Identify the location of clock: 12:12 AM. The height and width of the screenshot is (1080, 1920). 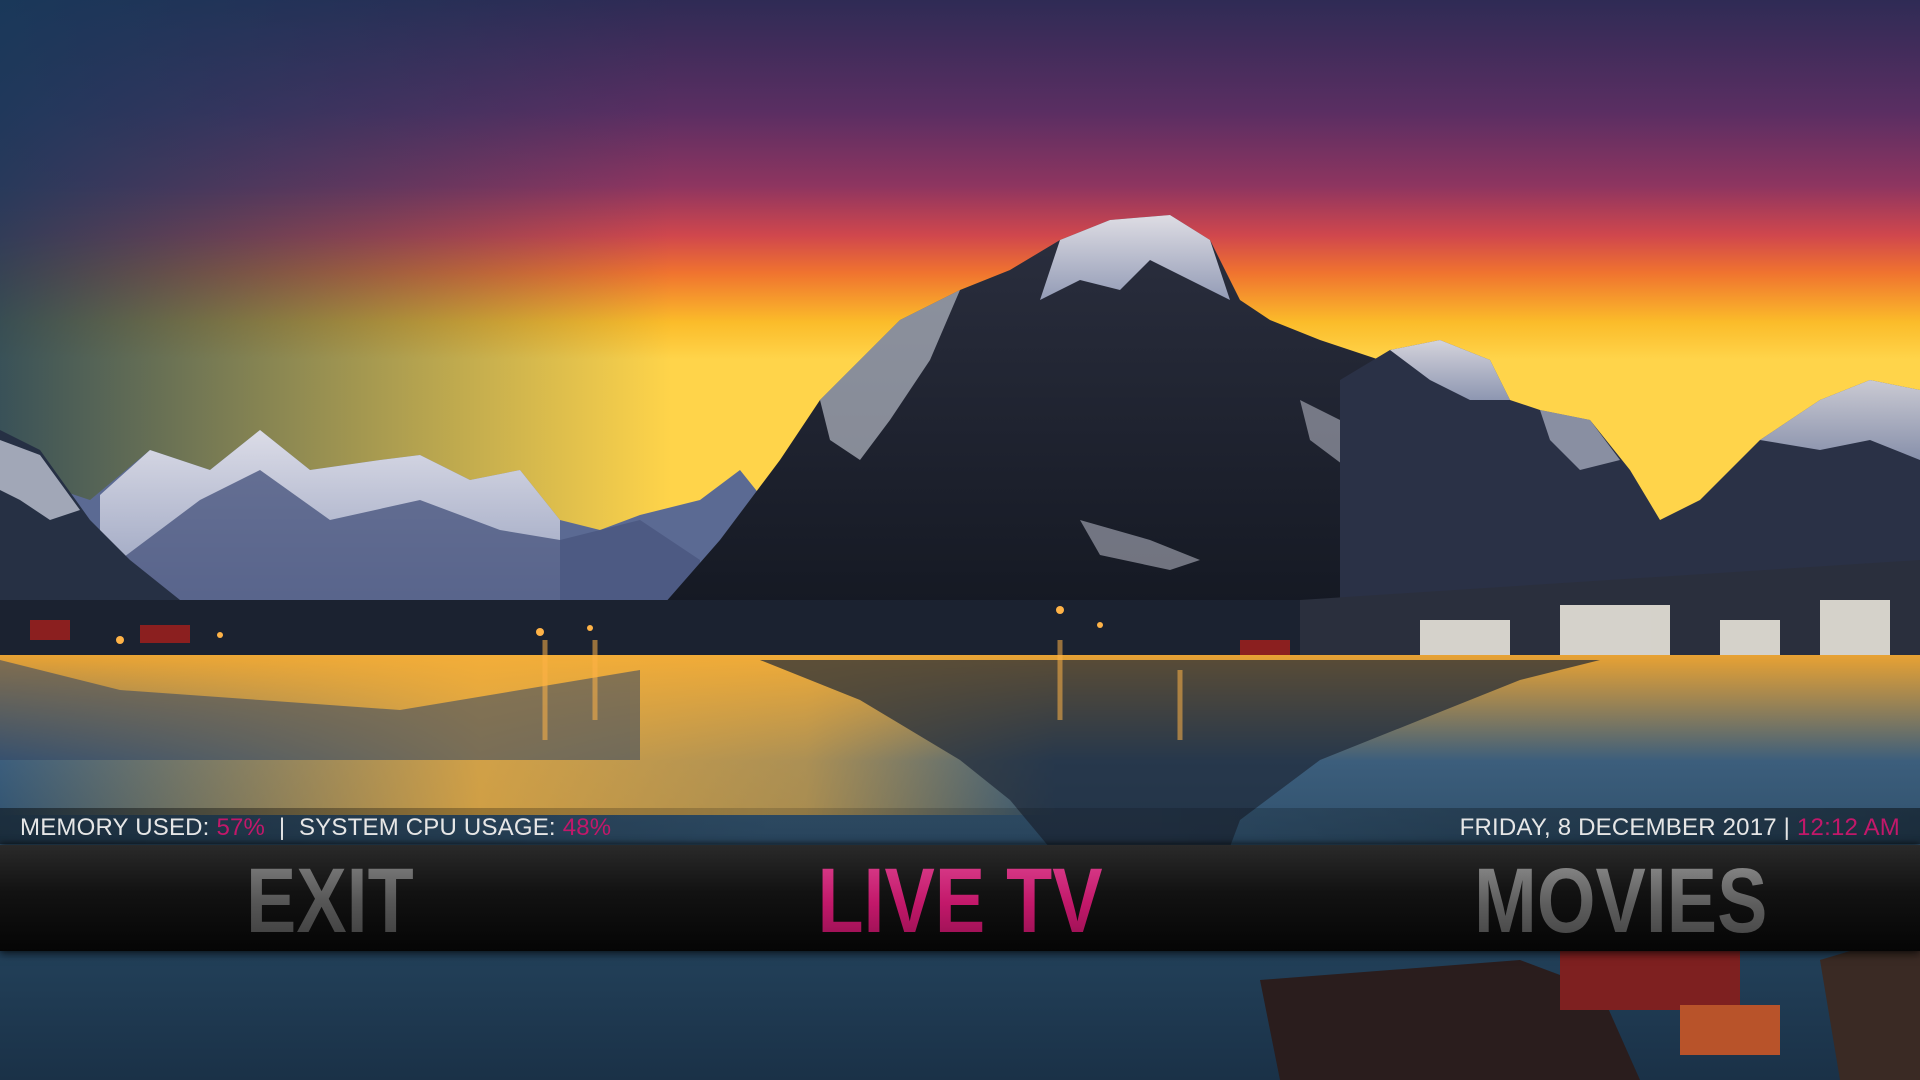
(1848, 827).